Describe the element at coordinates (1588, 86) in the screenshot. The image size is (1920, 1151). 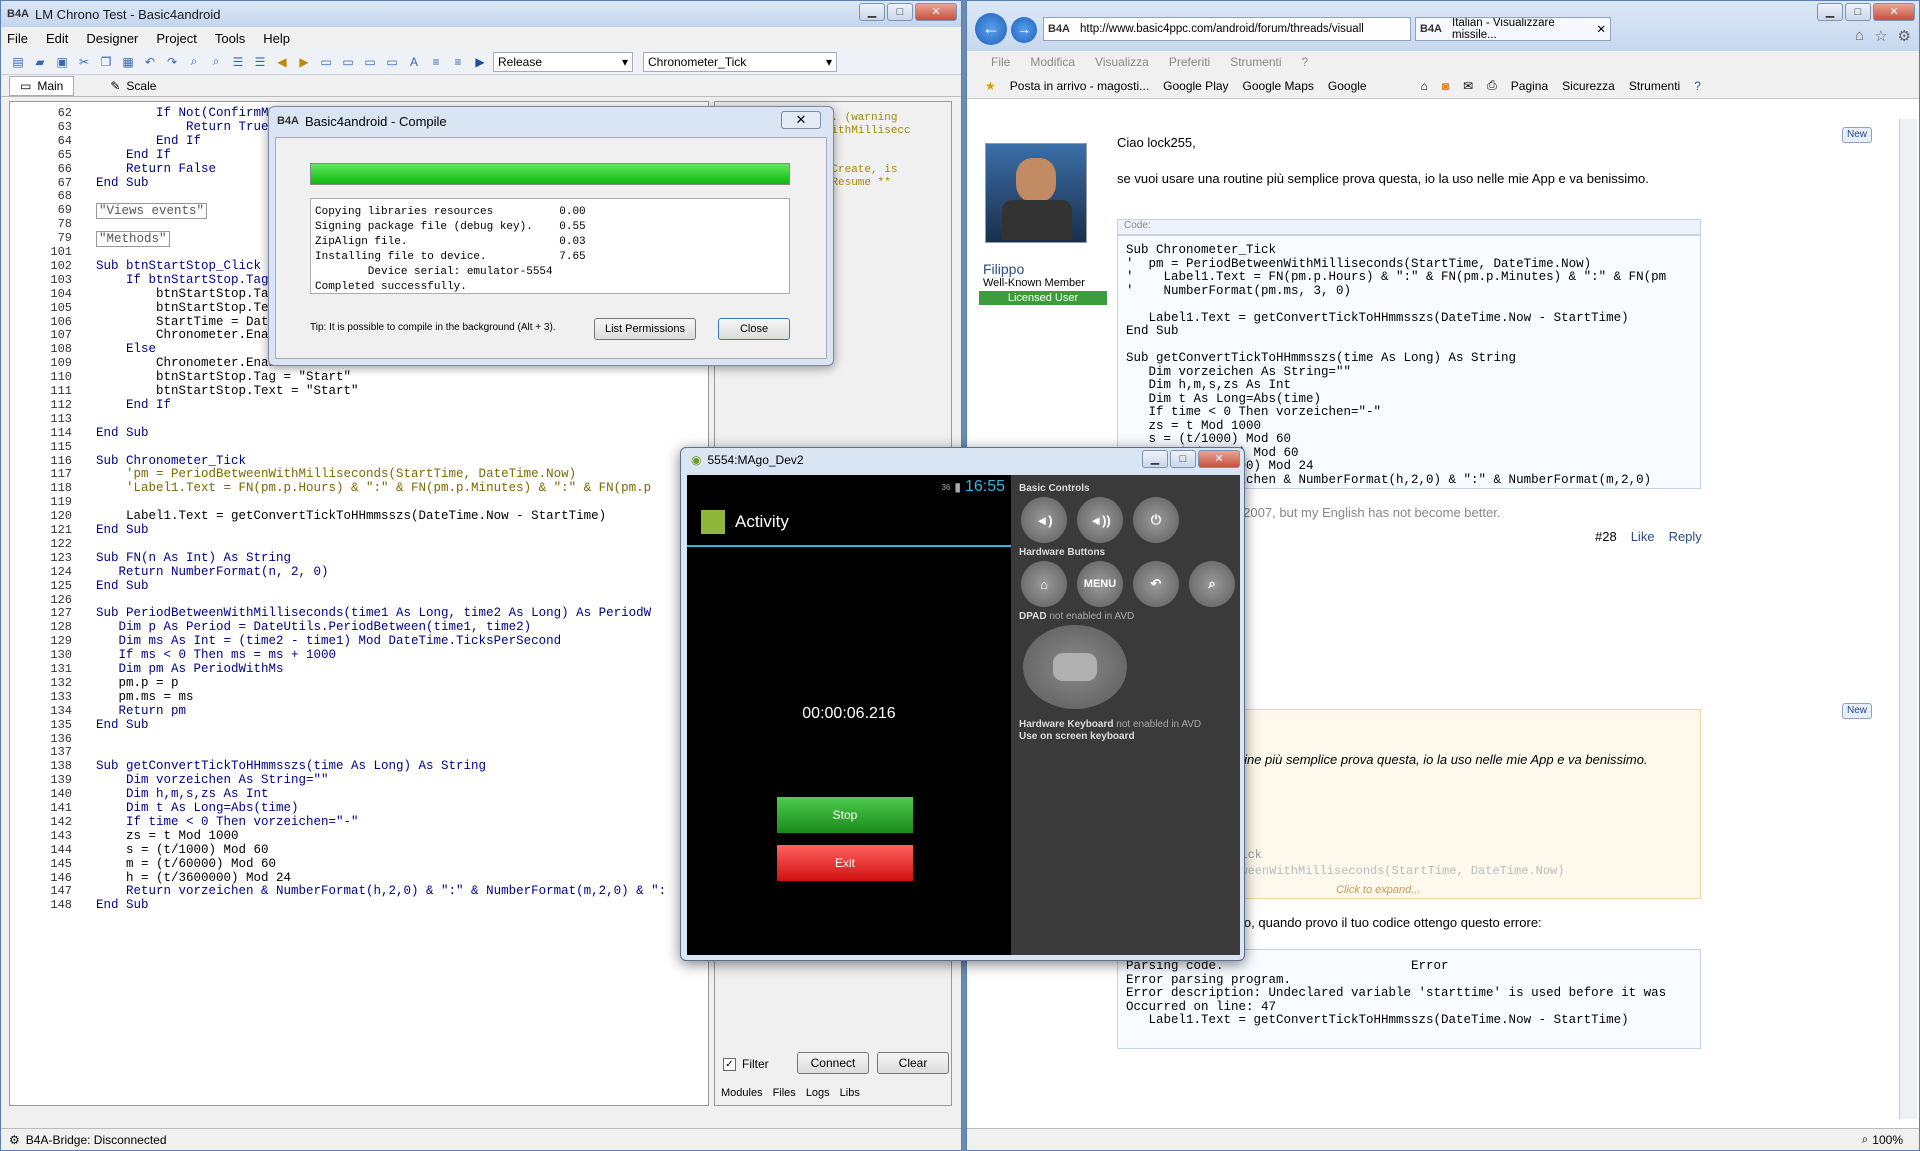
I see `menu-sicurezza: Sicurezza` at that location.